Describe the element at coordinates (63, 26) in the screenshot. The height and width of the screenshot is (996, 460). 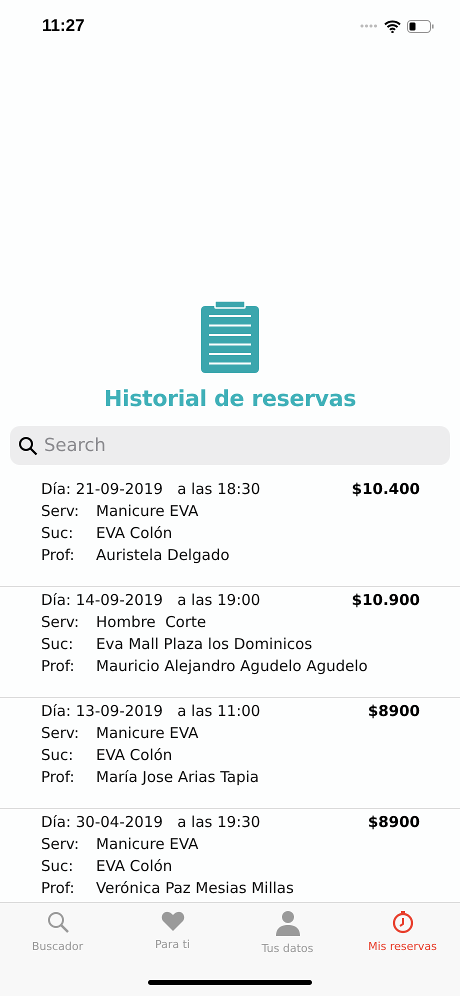
I see `status-time: 11:27` at that location.